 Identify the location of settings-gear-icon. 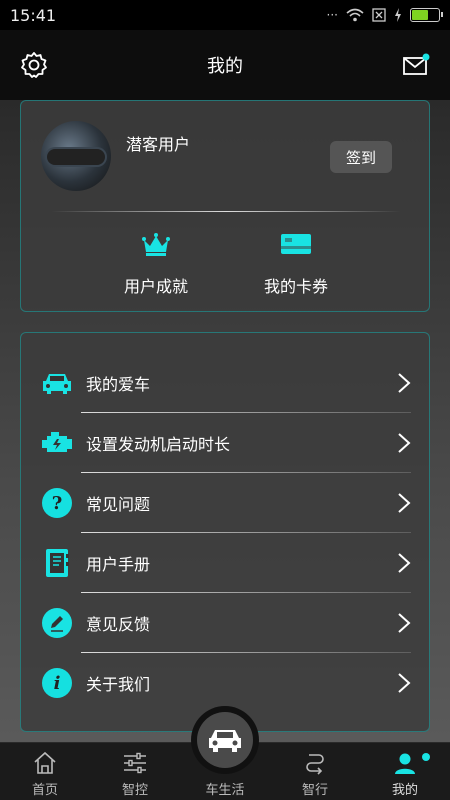
(34, 65).